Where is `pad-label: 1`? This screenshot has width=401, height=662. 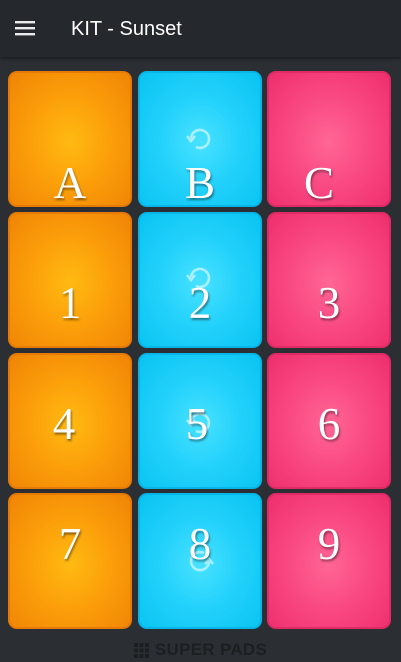
pad-label: 1 is located at coordinates (70, 303).